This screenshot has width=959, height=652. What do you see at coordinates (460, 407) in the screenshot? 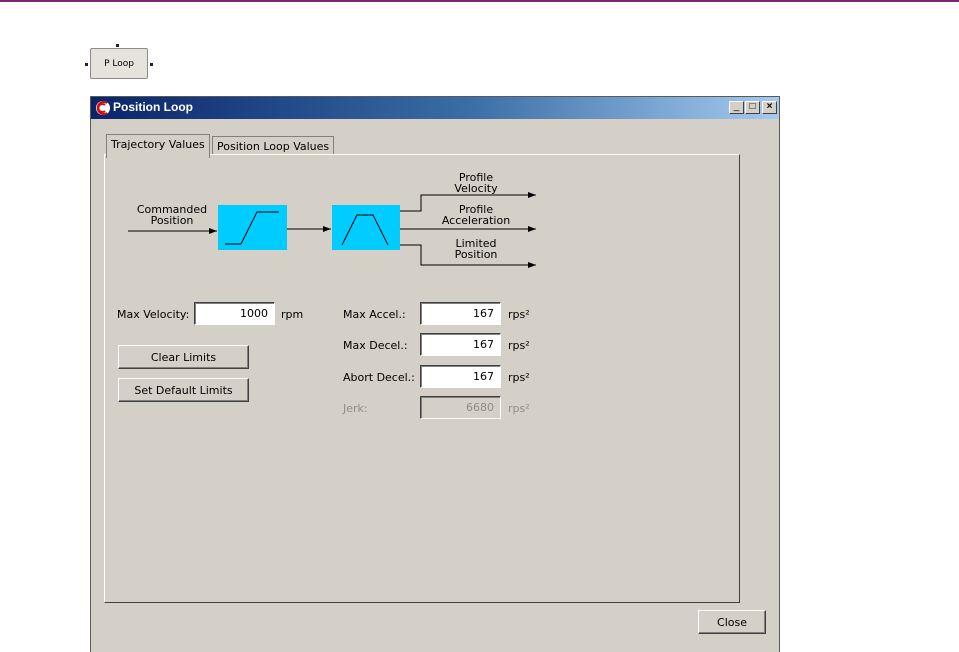
I see `jerk-input: 6680` at bounding box center [460, 407].